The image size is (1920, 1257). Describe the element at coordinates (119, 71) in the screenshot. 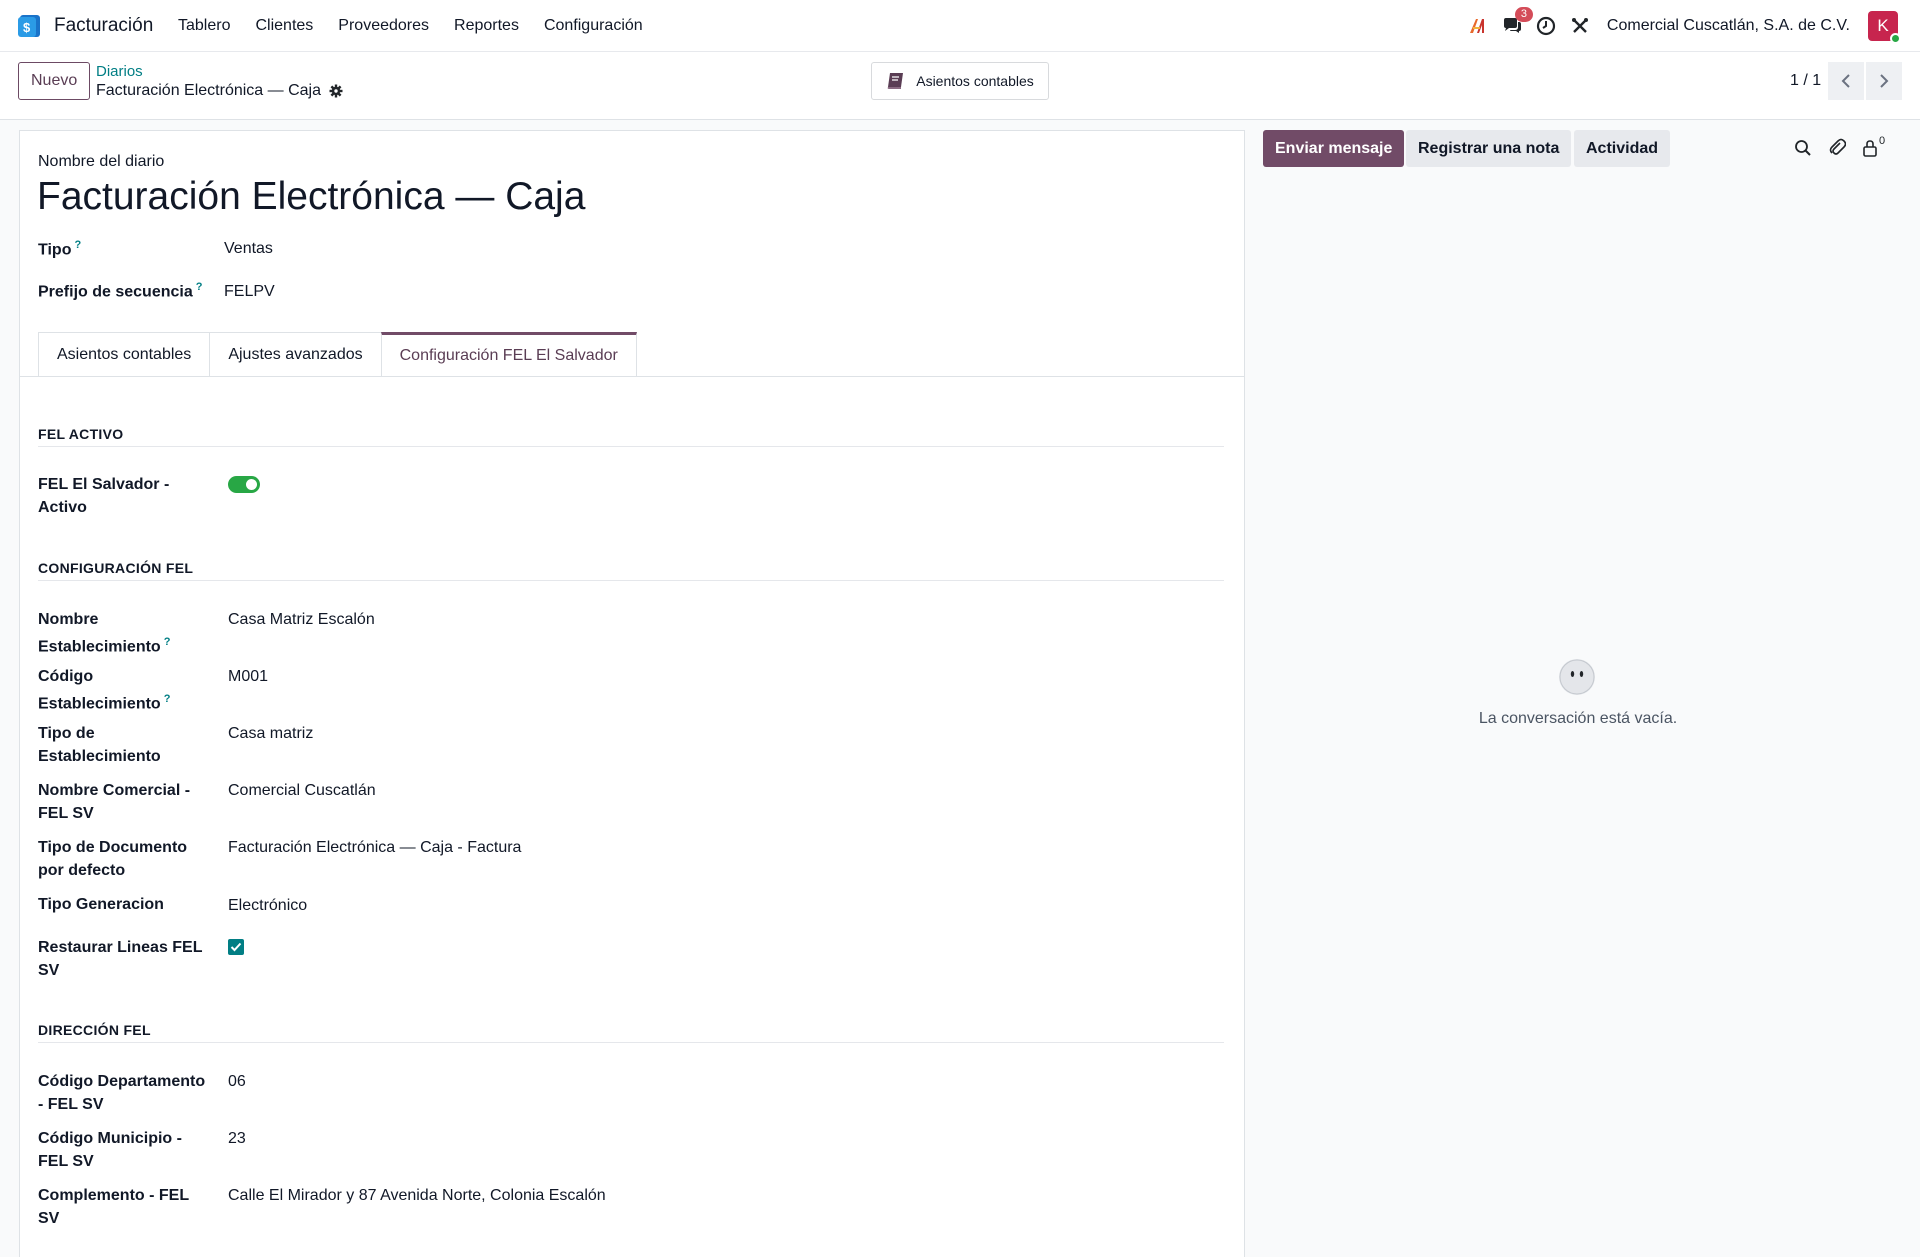

I see `breadcrumb-parent: Diarios` at that location.